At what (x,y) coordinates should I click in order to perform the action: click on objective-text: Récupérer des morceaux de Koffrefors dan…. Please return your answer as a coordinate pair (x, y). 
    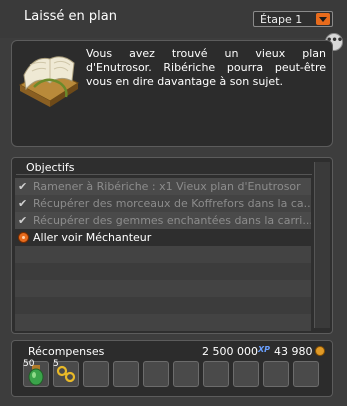
    Looking at the image, I should click on (172, 203).